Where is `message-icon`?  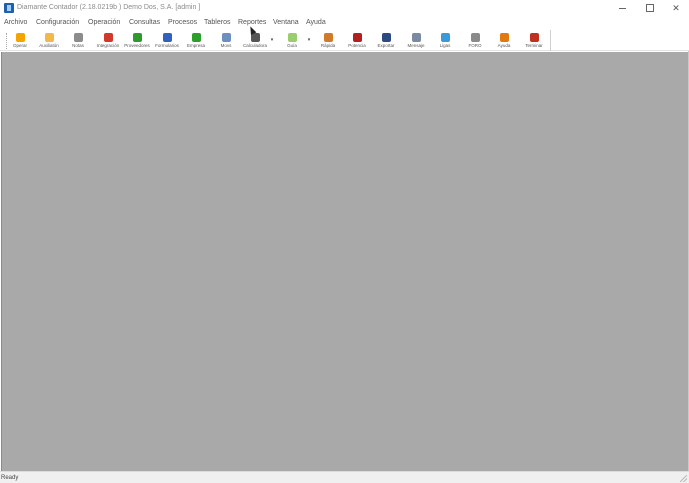 message-icon is located at coordinates (416, 37).